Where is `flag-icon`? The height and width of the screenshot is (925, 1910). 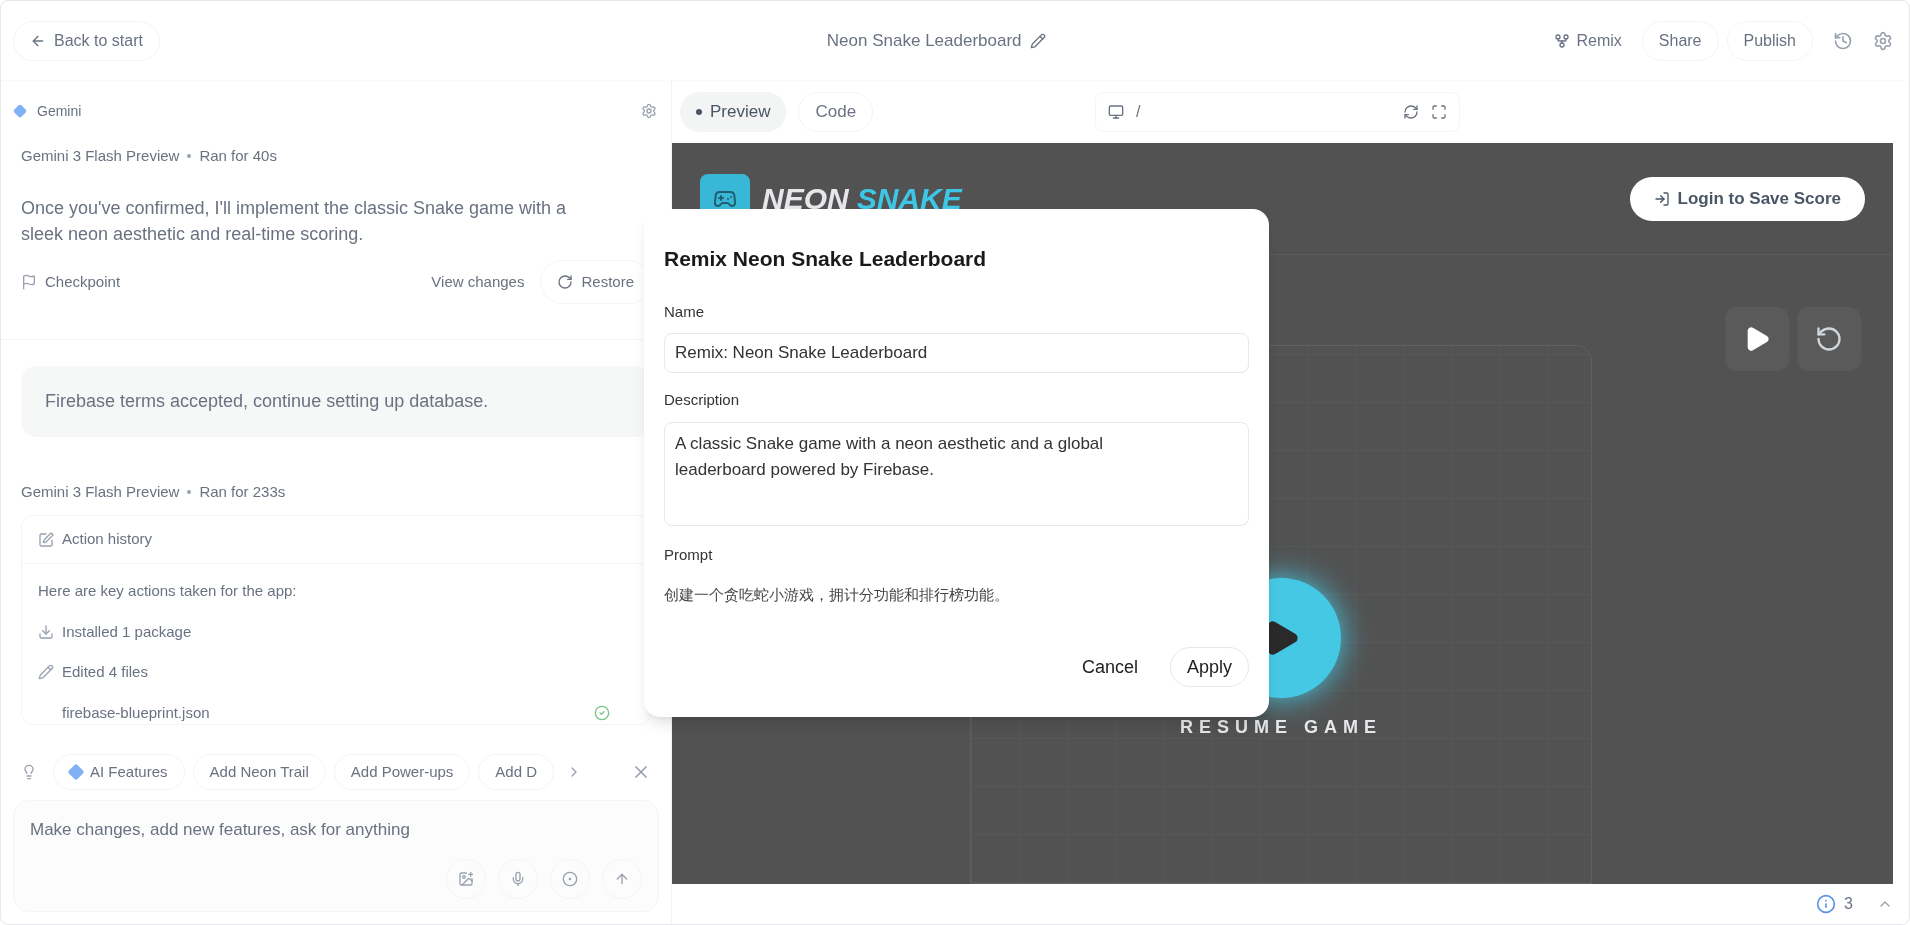 flag-icon is located at coordinates (29, 282).